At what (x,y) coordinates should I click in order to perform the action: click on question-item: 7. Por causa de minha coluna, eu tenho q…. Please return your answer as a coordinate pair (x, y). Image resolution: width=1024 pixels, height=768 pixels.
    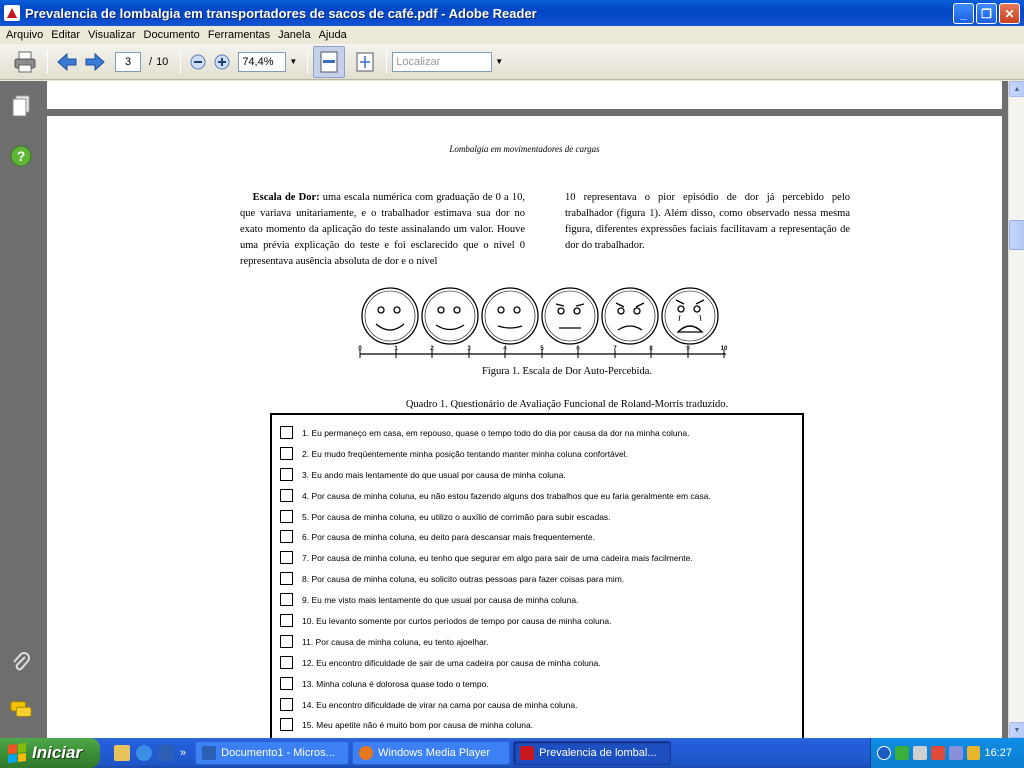
    Looking at the image, I should click on (486, 557).